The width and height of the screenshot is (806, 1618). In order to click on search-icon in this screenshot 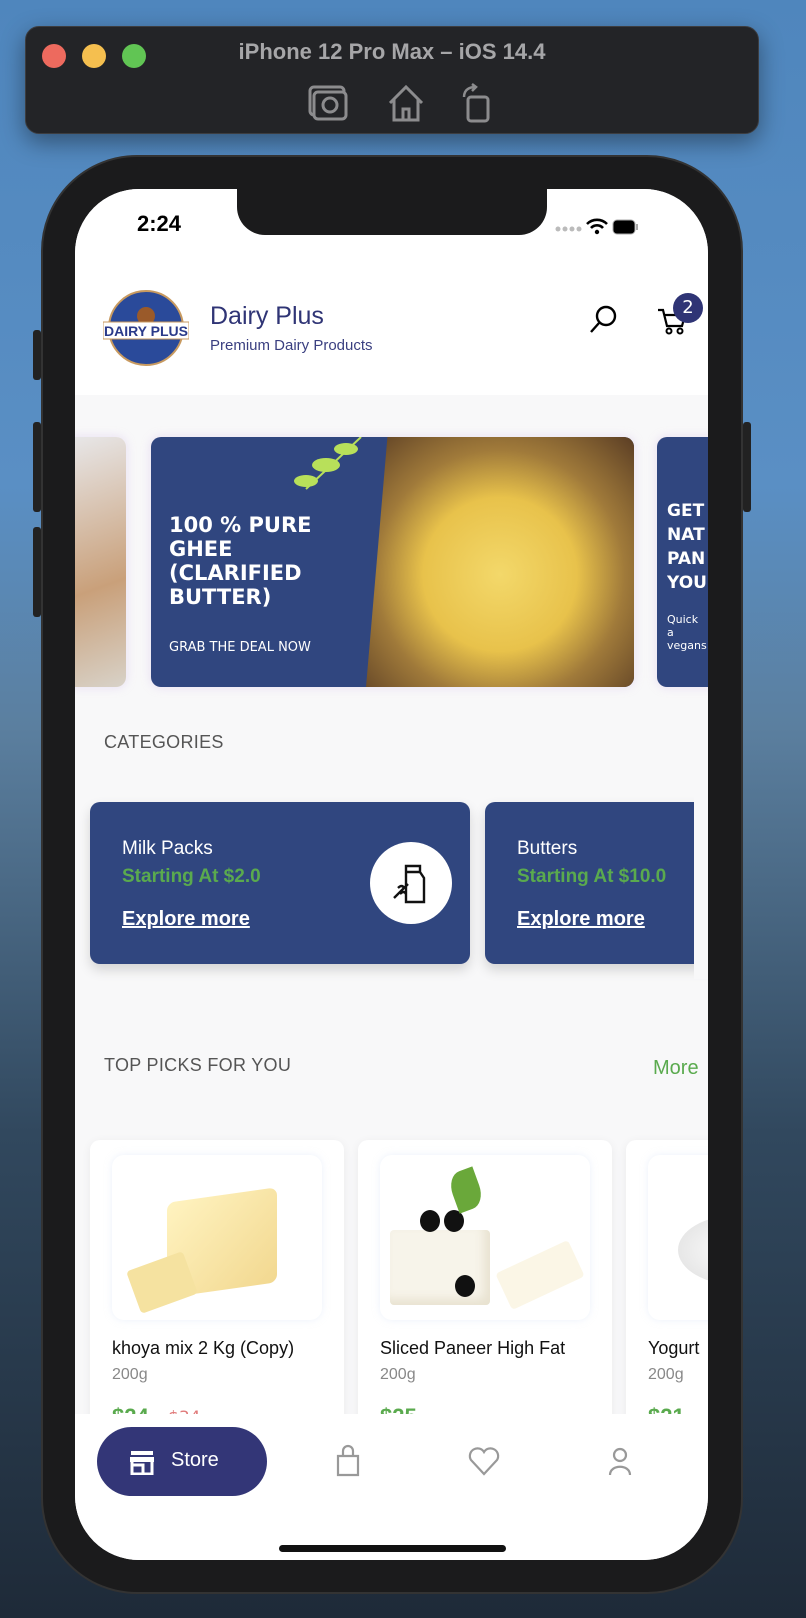, I will do `click(603, 319)`.